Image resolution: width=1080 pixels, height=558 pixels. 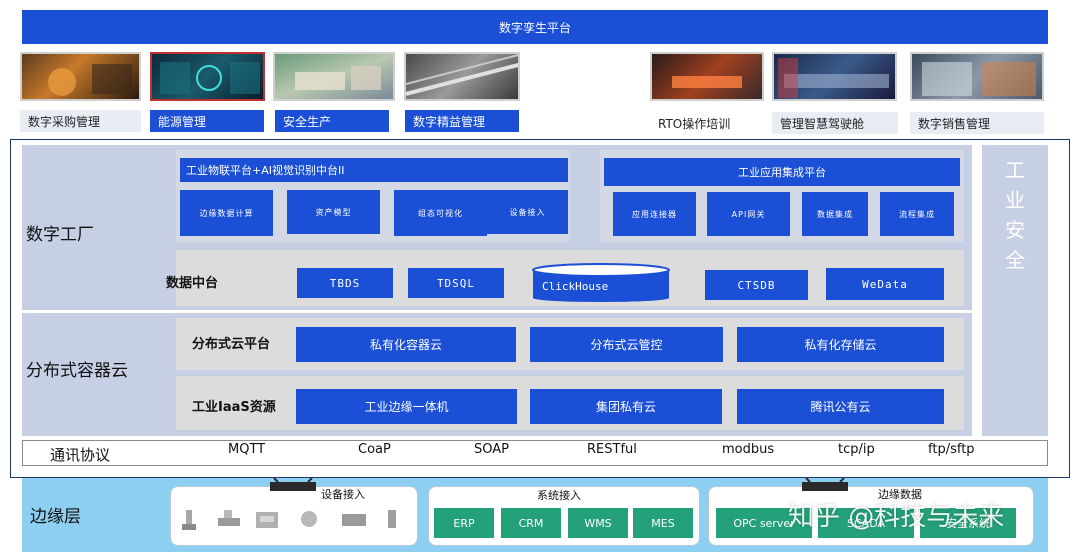 What do you see at coordinates (294, 516) in the screenshot?
I see `device-access-box` at bounding box center [294, 516].